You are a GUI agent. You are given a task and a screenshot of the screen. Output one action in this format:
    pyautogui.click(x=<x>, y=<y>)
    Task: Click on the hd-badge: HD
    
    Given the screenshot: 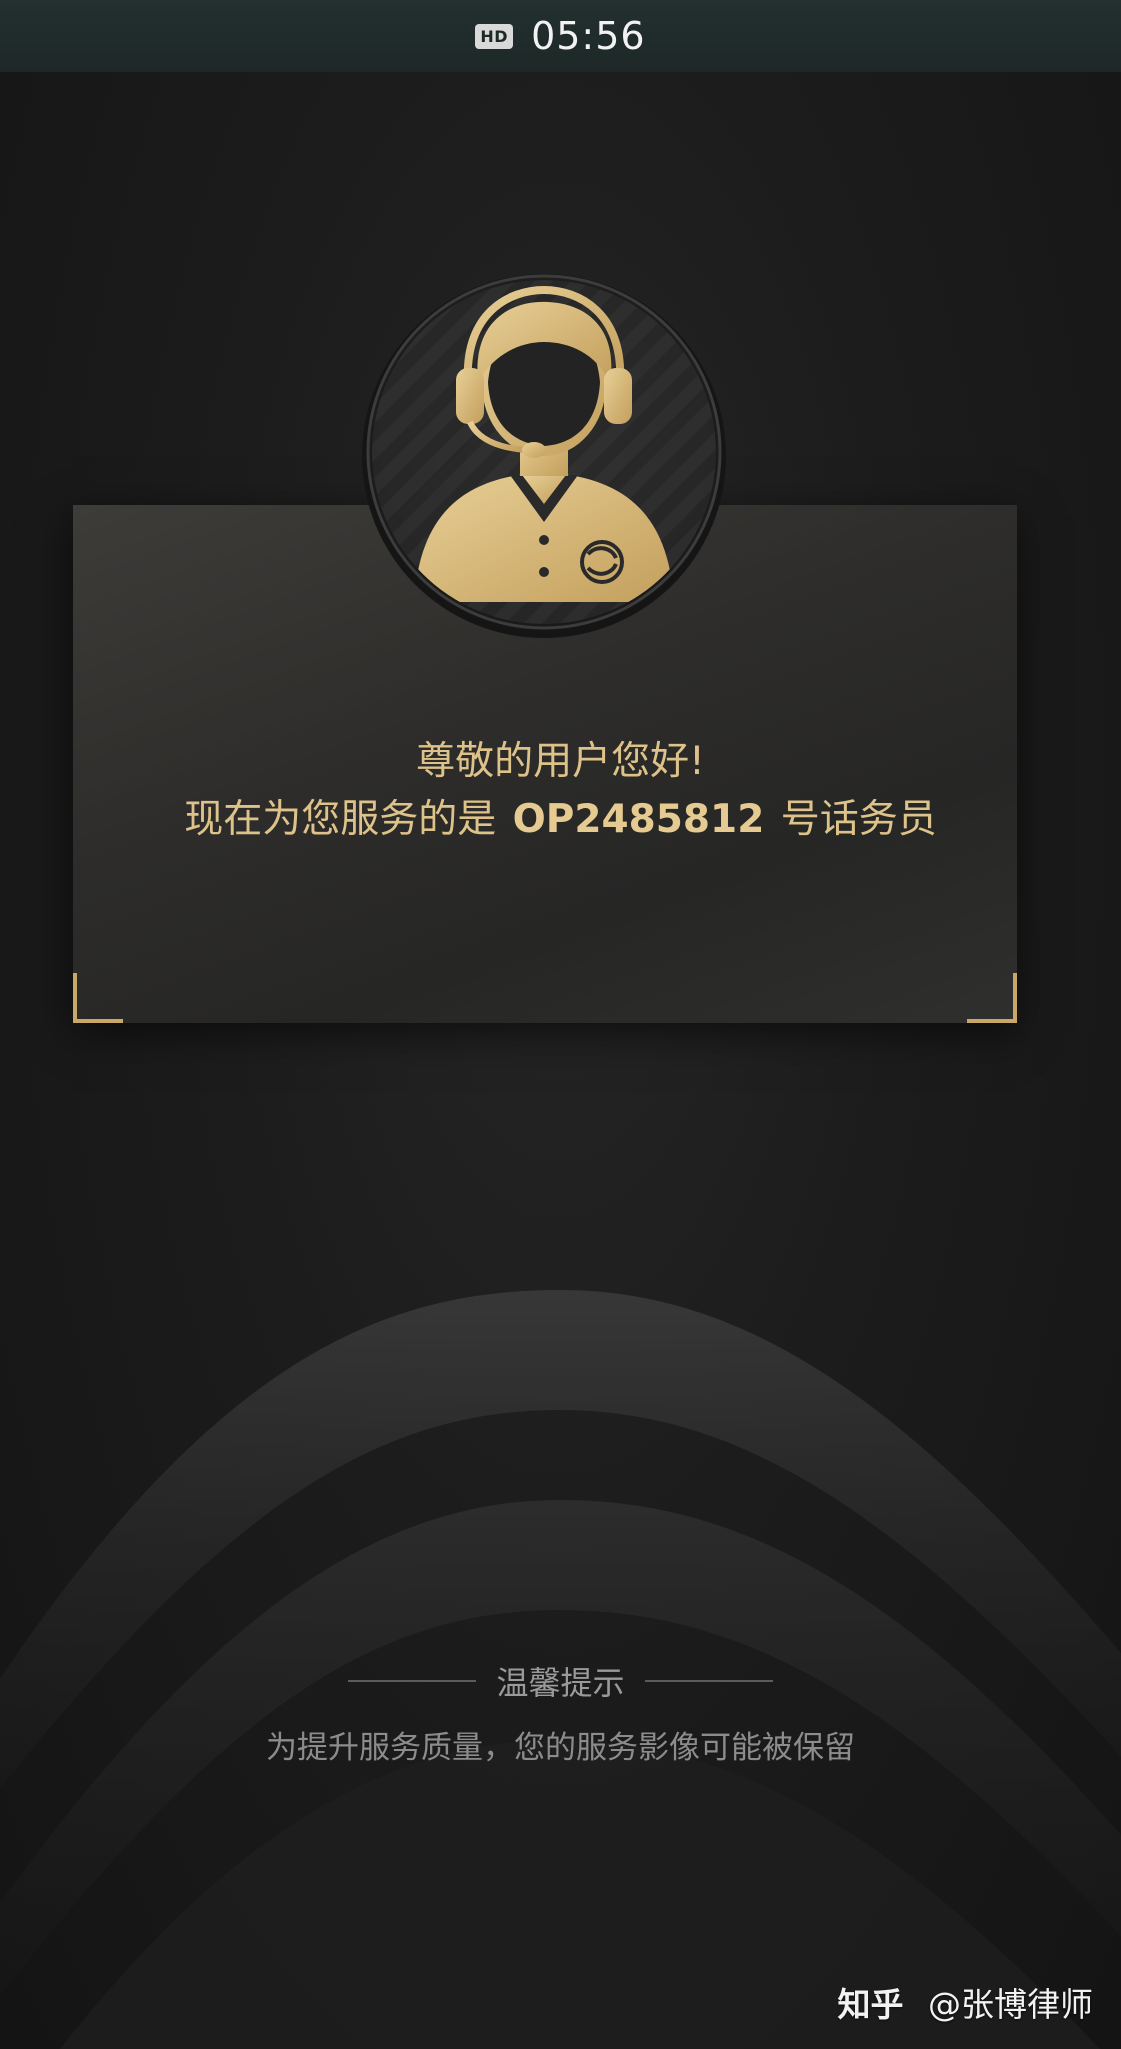 What is the action you would take?
    pyautogui.click(x=494, y=36)
    